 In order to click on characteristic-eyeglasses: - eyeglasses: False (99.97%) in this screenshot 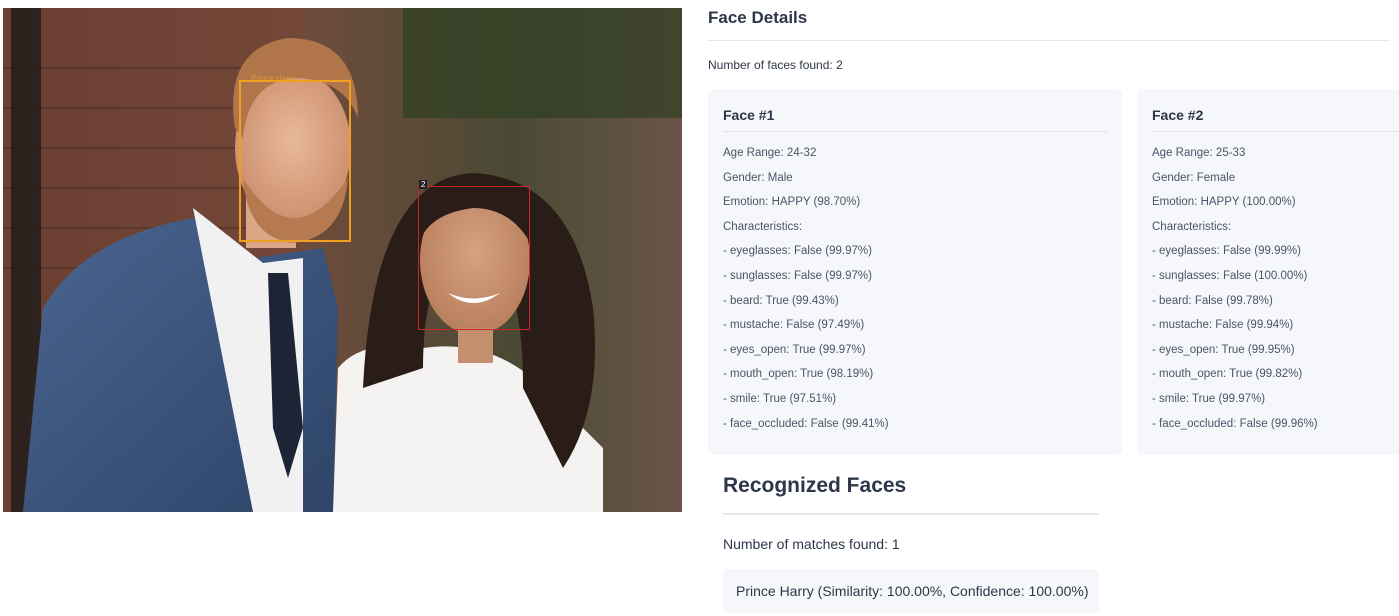, I will do `click(797, 251)`.